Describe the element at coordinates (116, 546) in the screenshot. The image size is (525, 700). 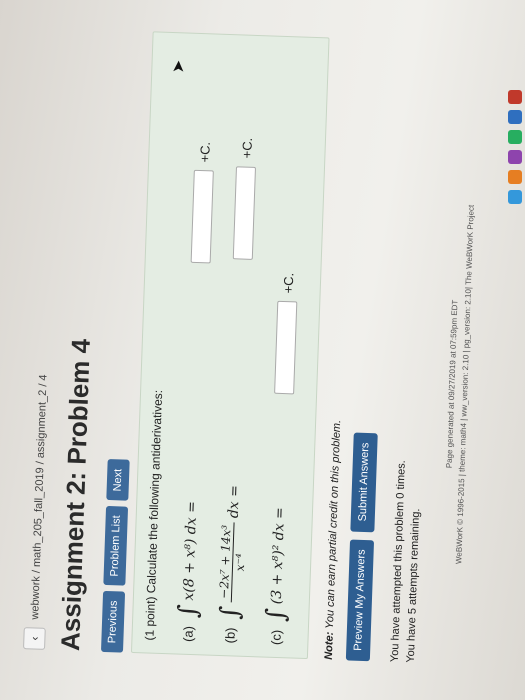
I see `problem-list-button: Problem List` at that location.